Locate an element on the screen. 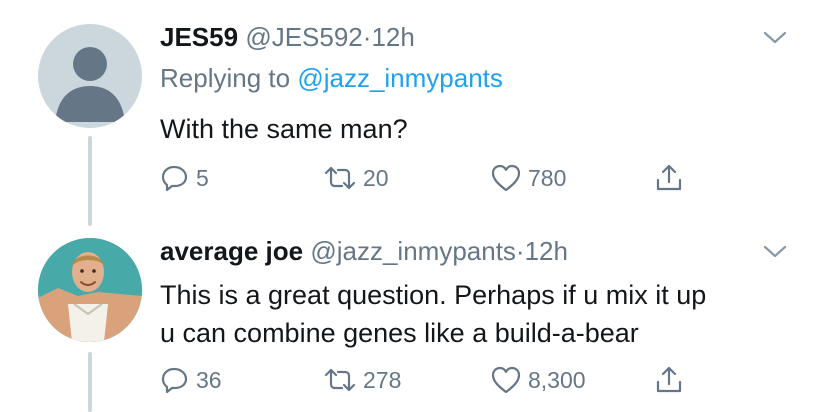 This screenshot has height=412, width=828. like-button: 8,300 is located at coordinates (538, 380).